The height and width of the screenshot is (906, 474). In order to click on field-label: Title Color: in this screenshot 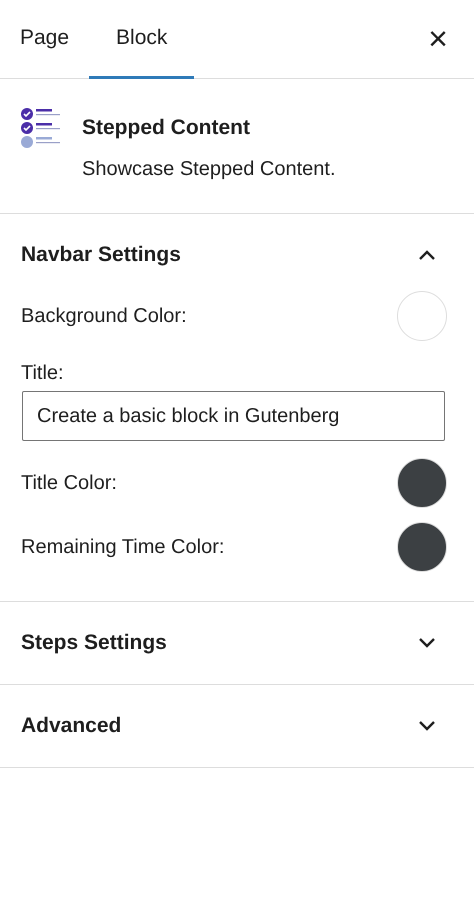, I will do `click(69, 483)`.